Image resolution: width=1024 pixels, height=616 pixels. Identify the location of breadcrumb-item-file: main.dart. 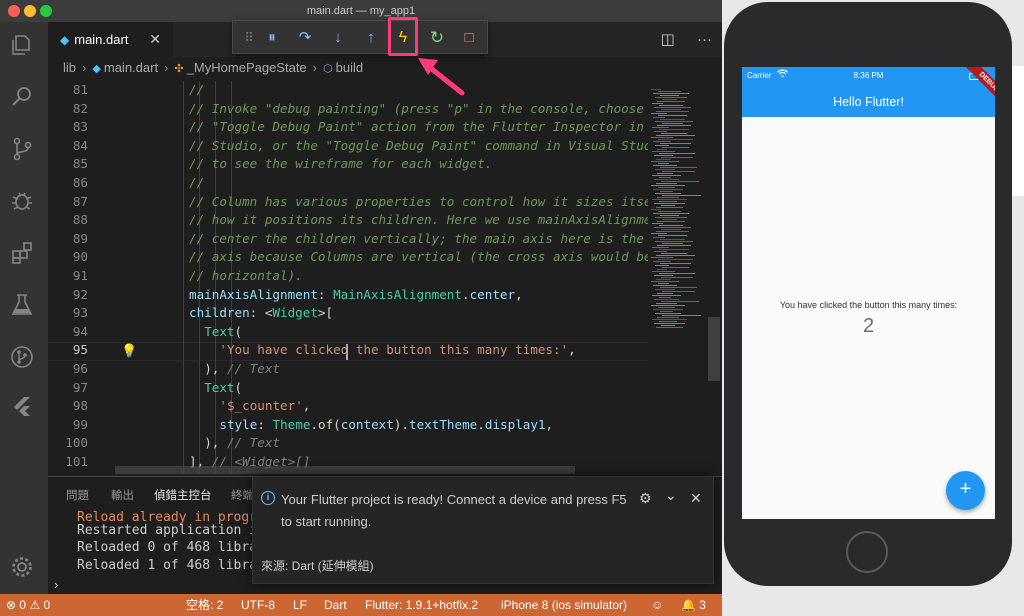
(131, 67).